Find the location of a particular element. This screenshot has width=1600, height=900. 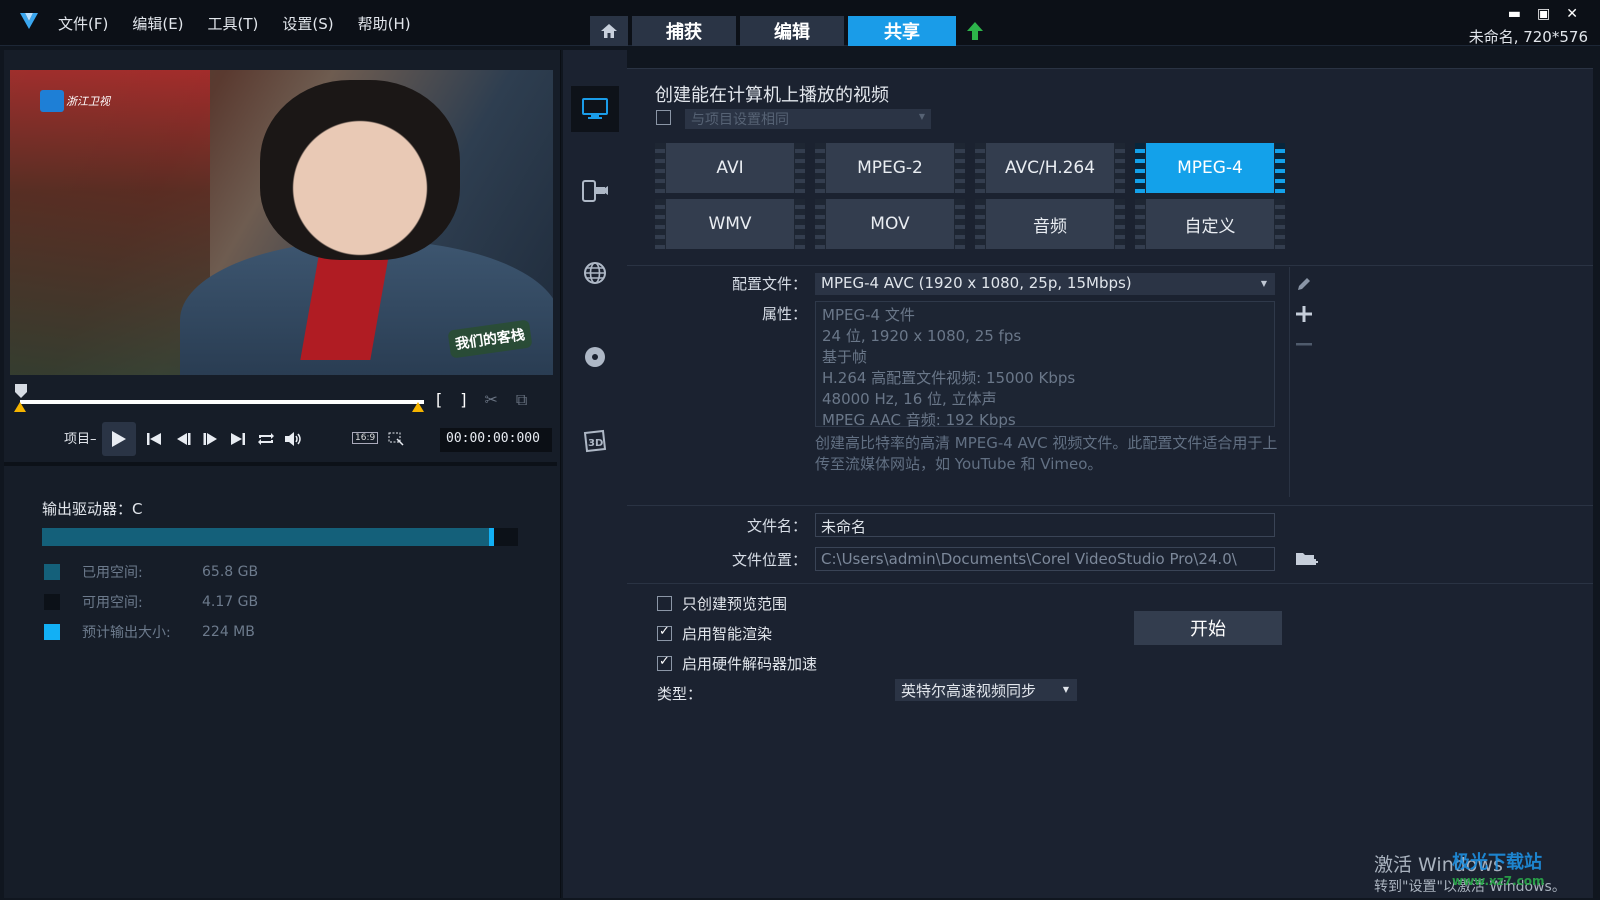

legend-estimate: 预计输出大小: 224 MB is located at coordinates (149, 632).